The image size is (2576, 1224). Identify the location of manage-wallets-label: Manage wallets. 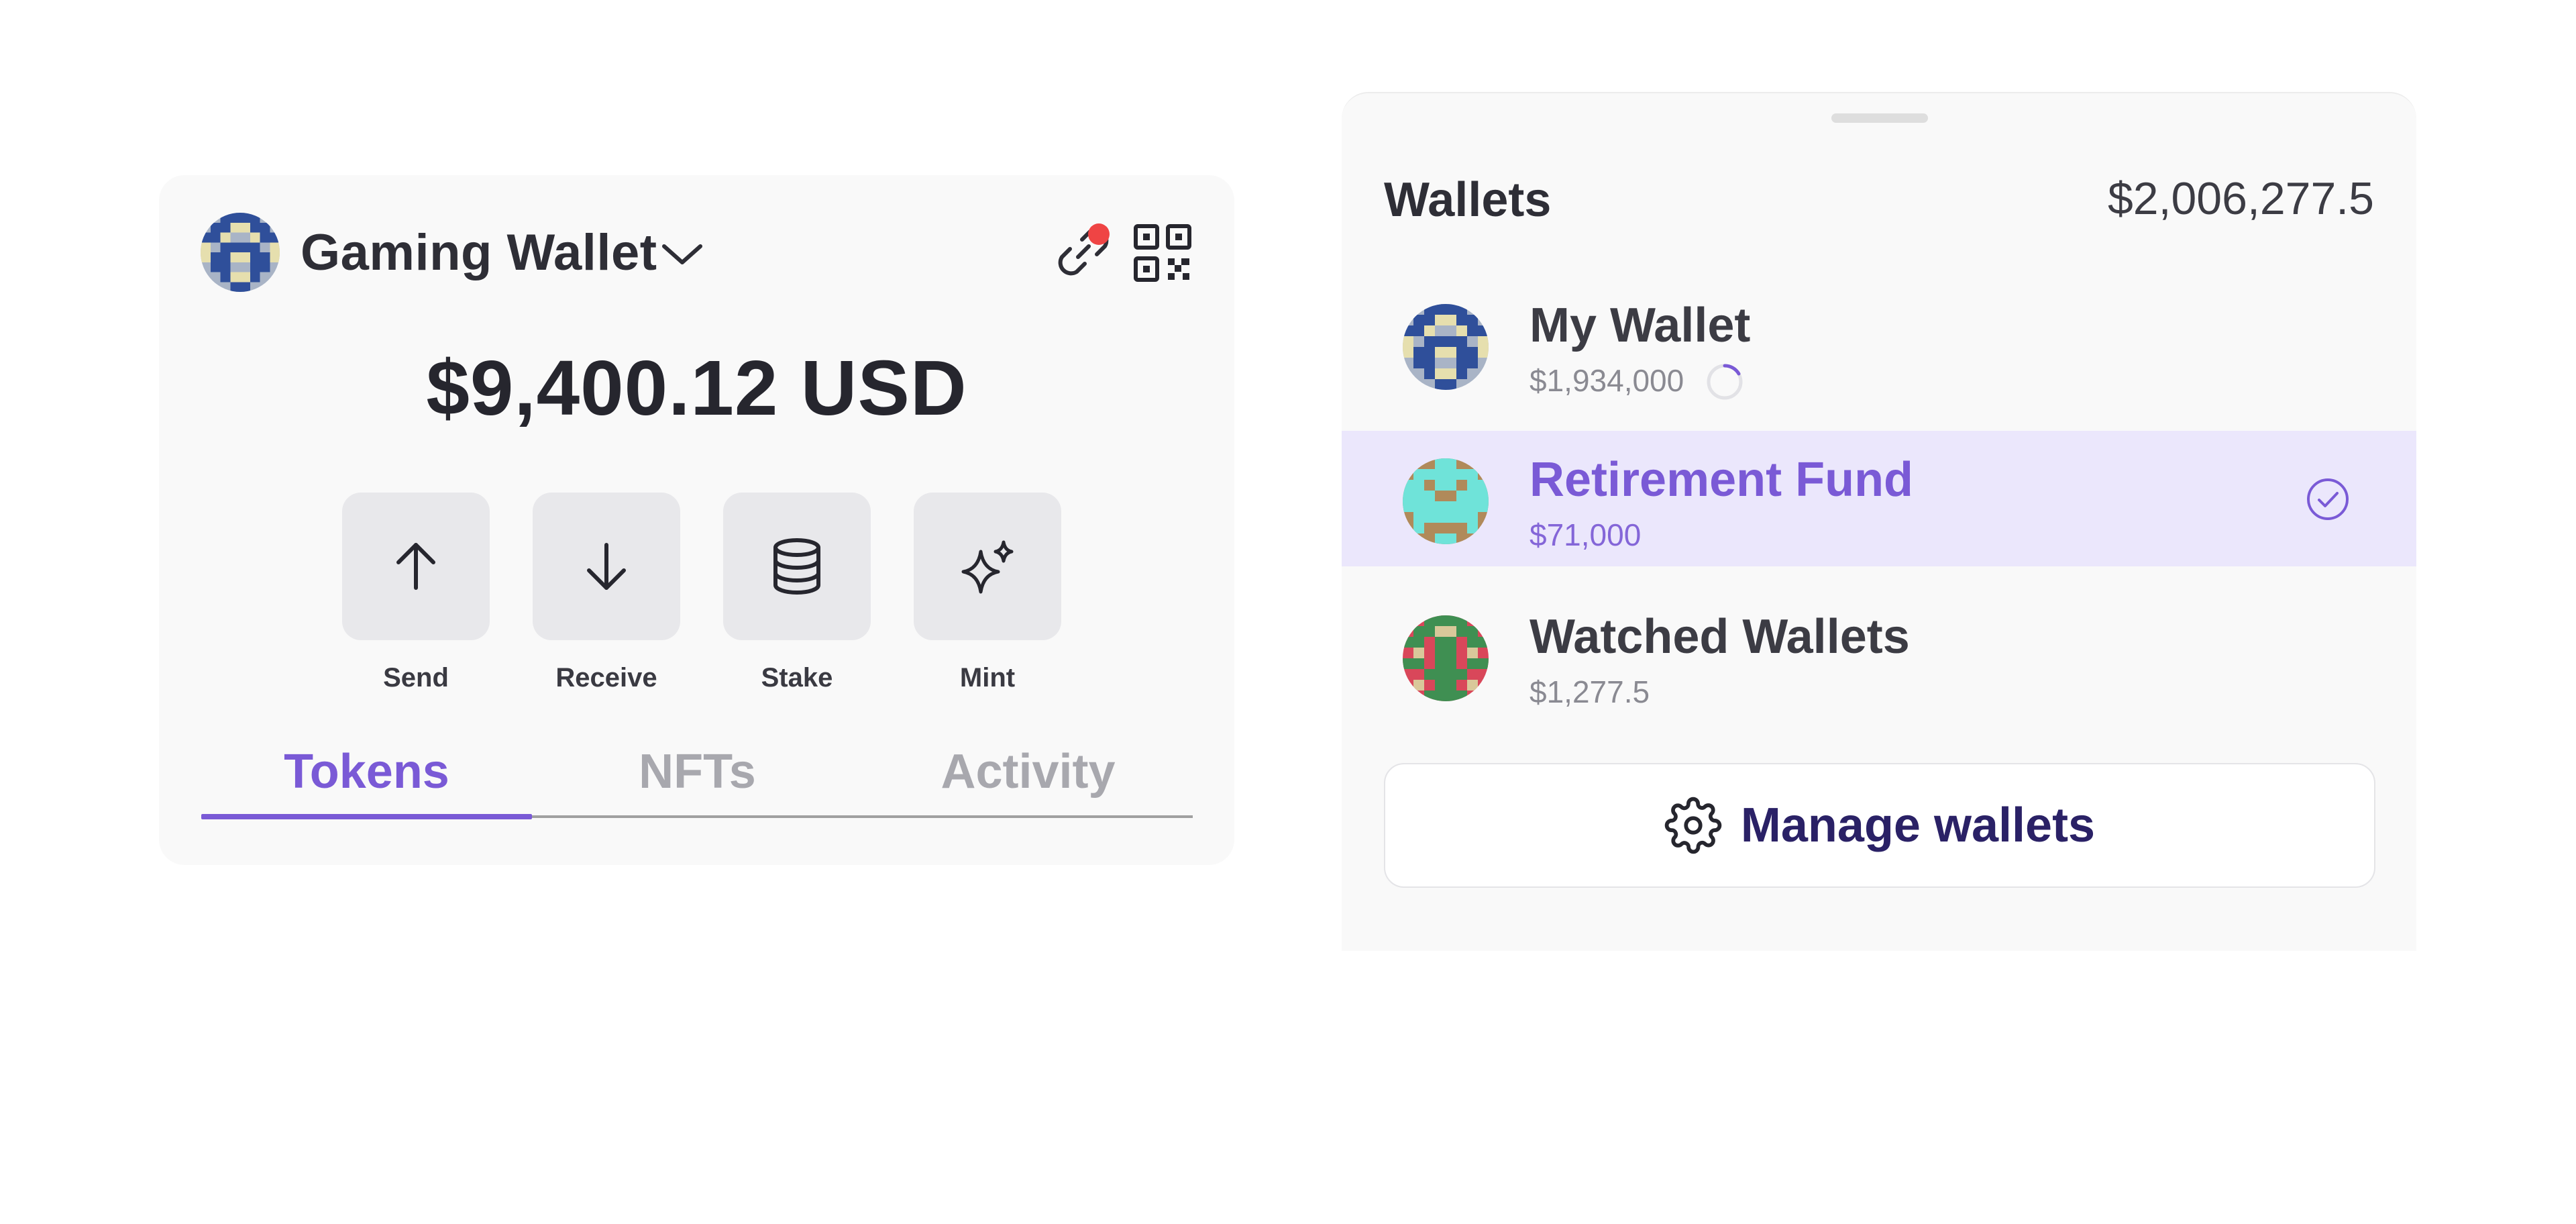
(1918, 825).